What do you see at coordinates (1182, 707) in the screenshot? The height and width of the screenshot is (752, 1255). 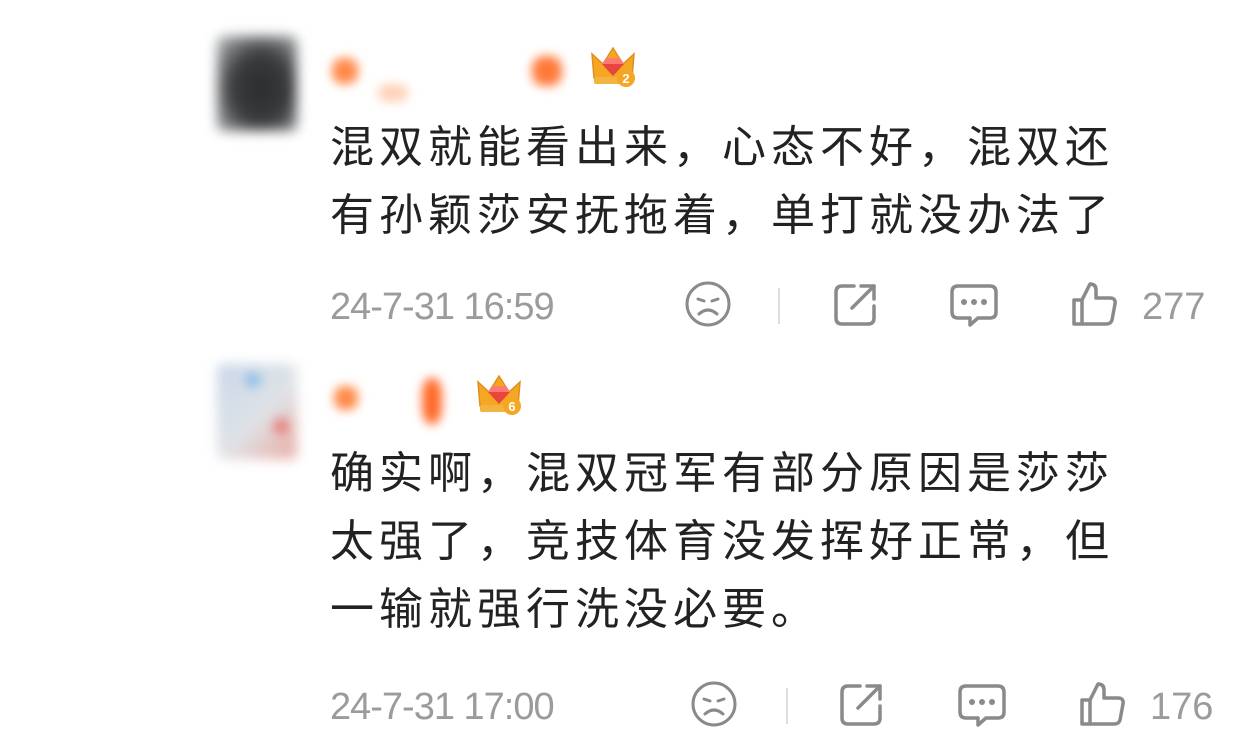 I see `like-count: 176` at bounding box center [1182, 707].